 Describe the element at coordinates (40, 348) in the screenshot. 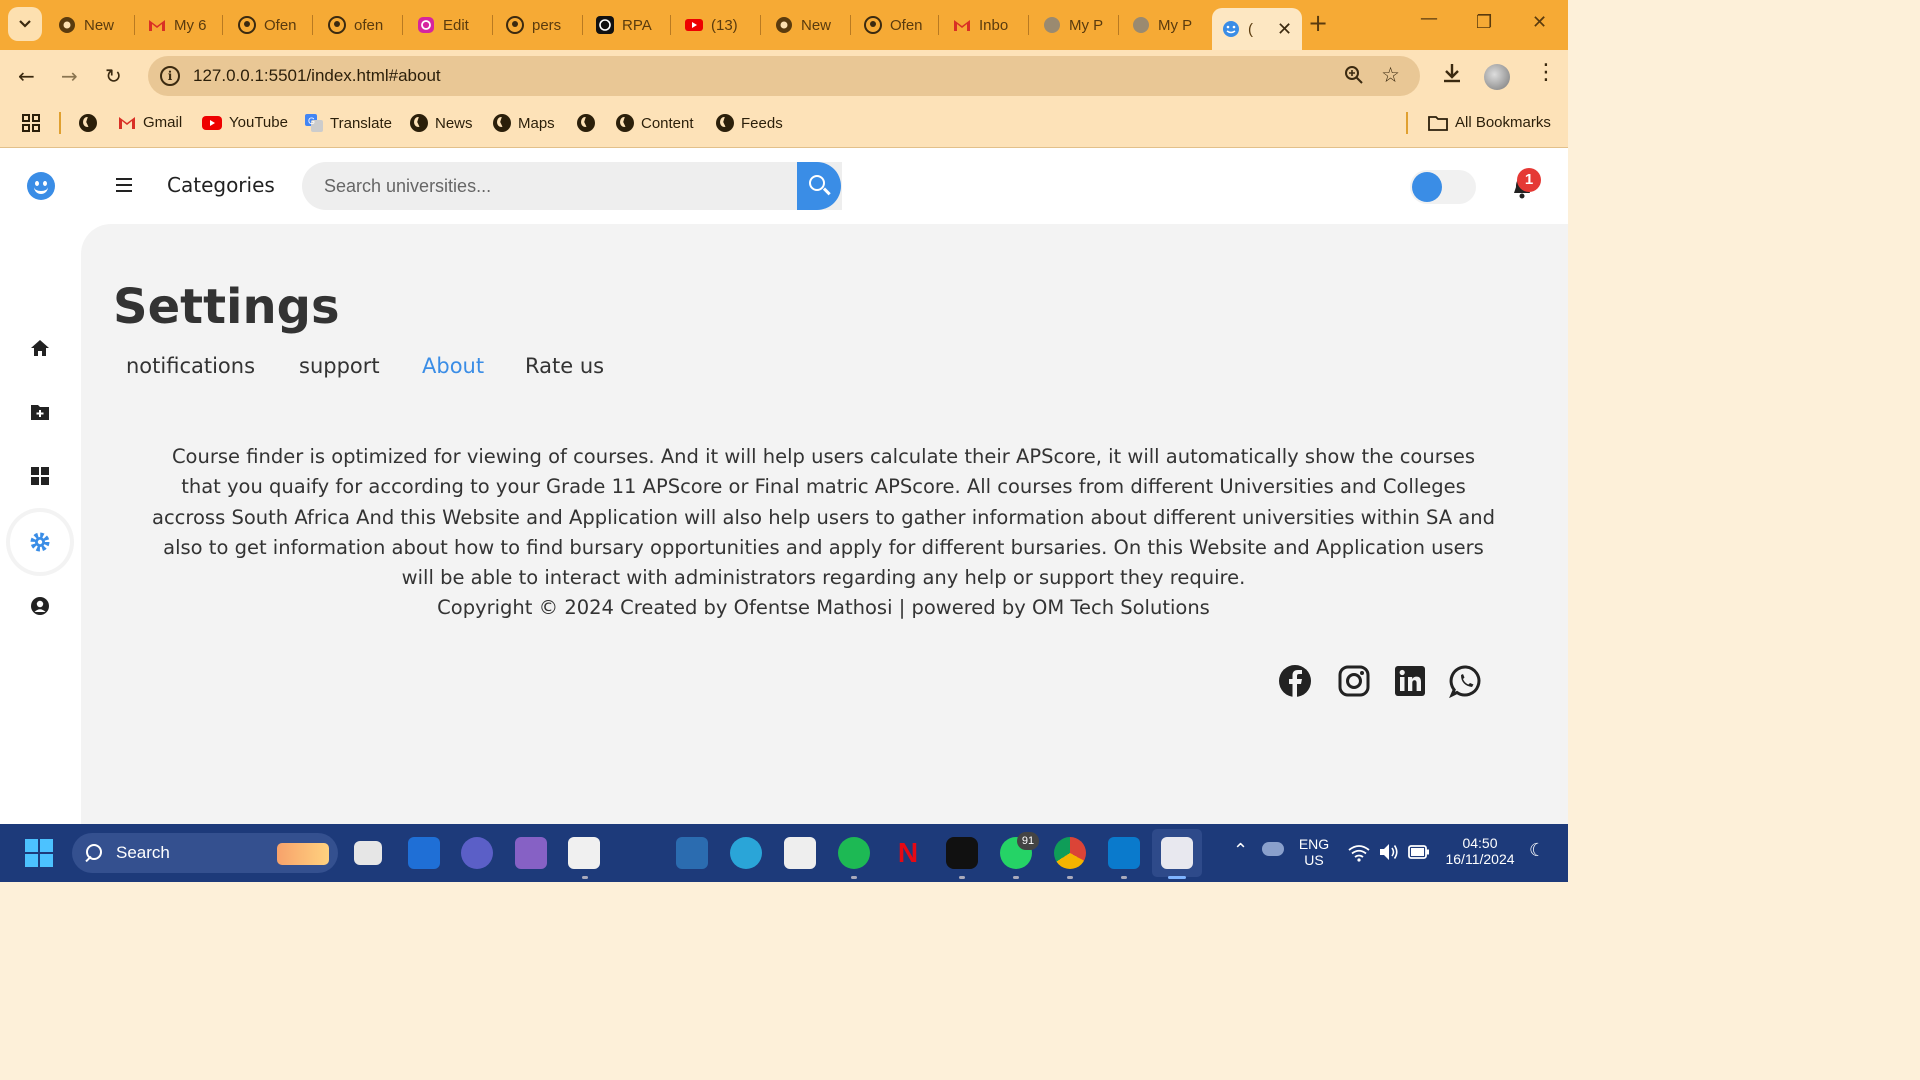

I see `sidebar-item-home` at that location.